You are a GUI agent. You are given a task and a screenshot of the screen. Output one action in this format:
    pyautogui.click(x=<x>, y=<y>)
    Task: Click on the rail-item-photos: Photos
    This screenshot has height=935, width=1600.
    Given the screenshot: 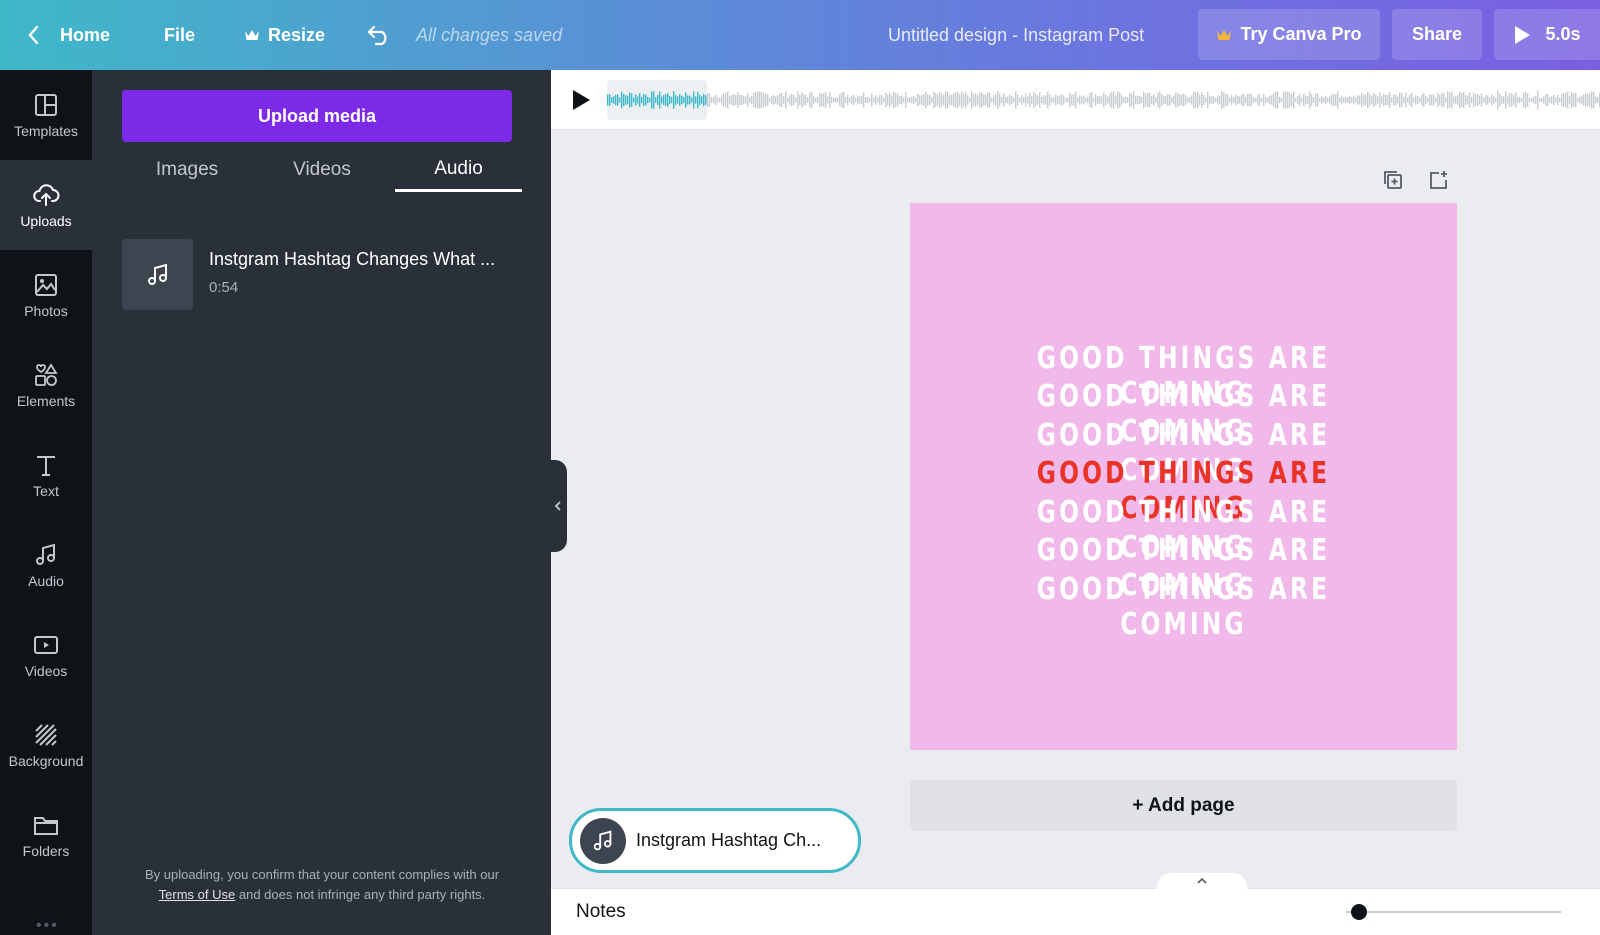 What is the action you would take?
    pyautogui.click(x=46, y=295)
    